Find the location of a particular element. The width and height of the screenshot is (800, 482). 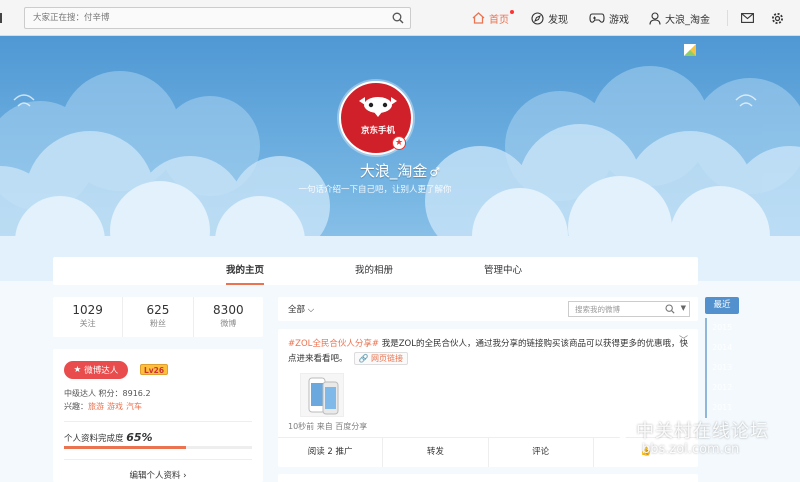

web-link-label: 网页链接 is located at coordinates (387, 358).